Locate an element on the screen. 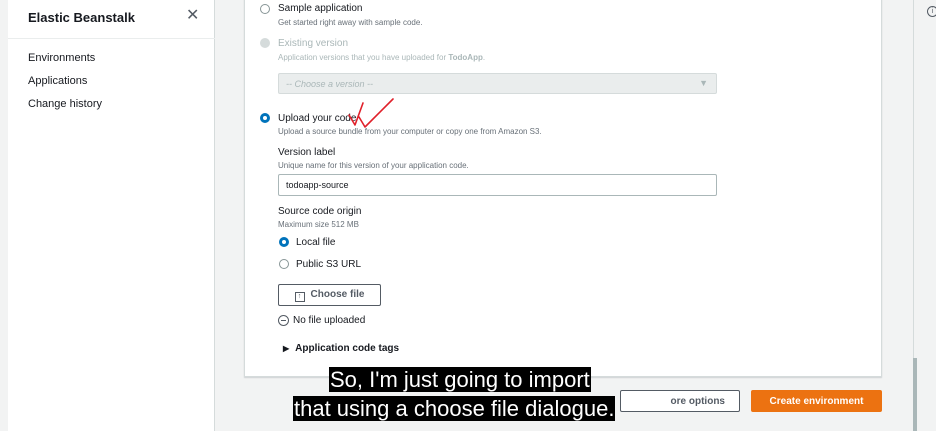  sidebar-item-applications: Applications is located at coordinates (65, 86).